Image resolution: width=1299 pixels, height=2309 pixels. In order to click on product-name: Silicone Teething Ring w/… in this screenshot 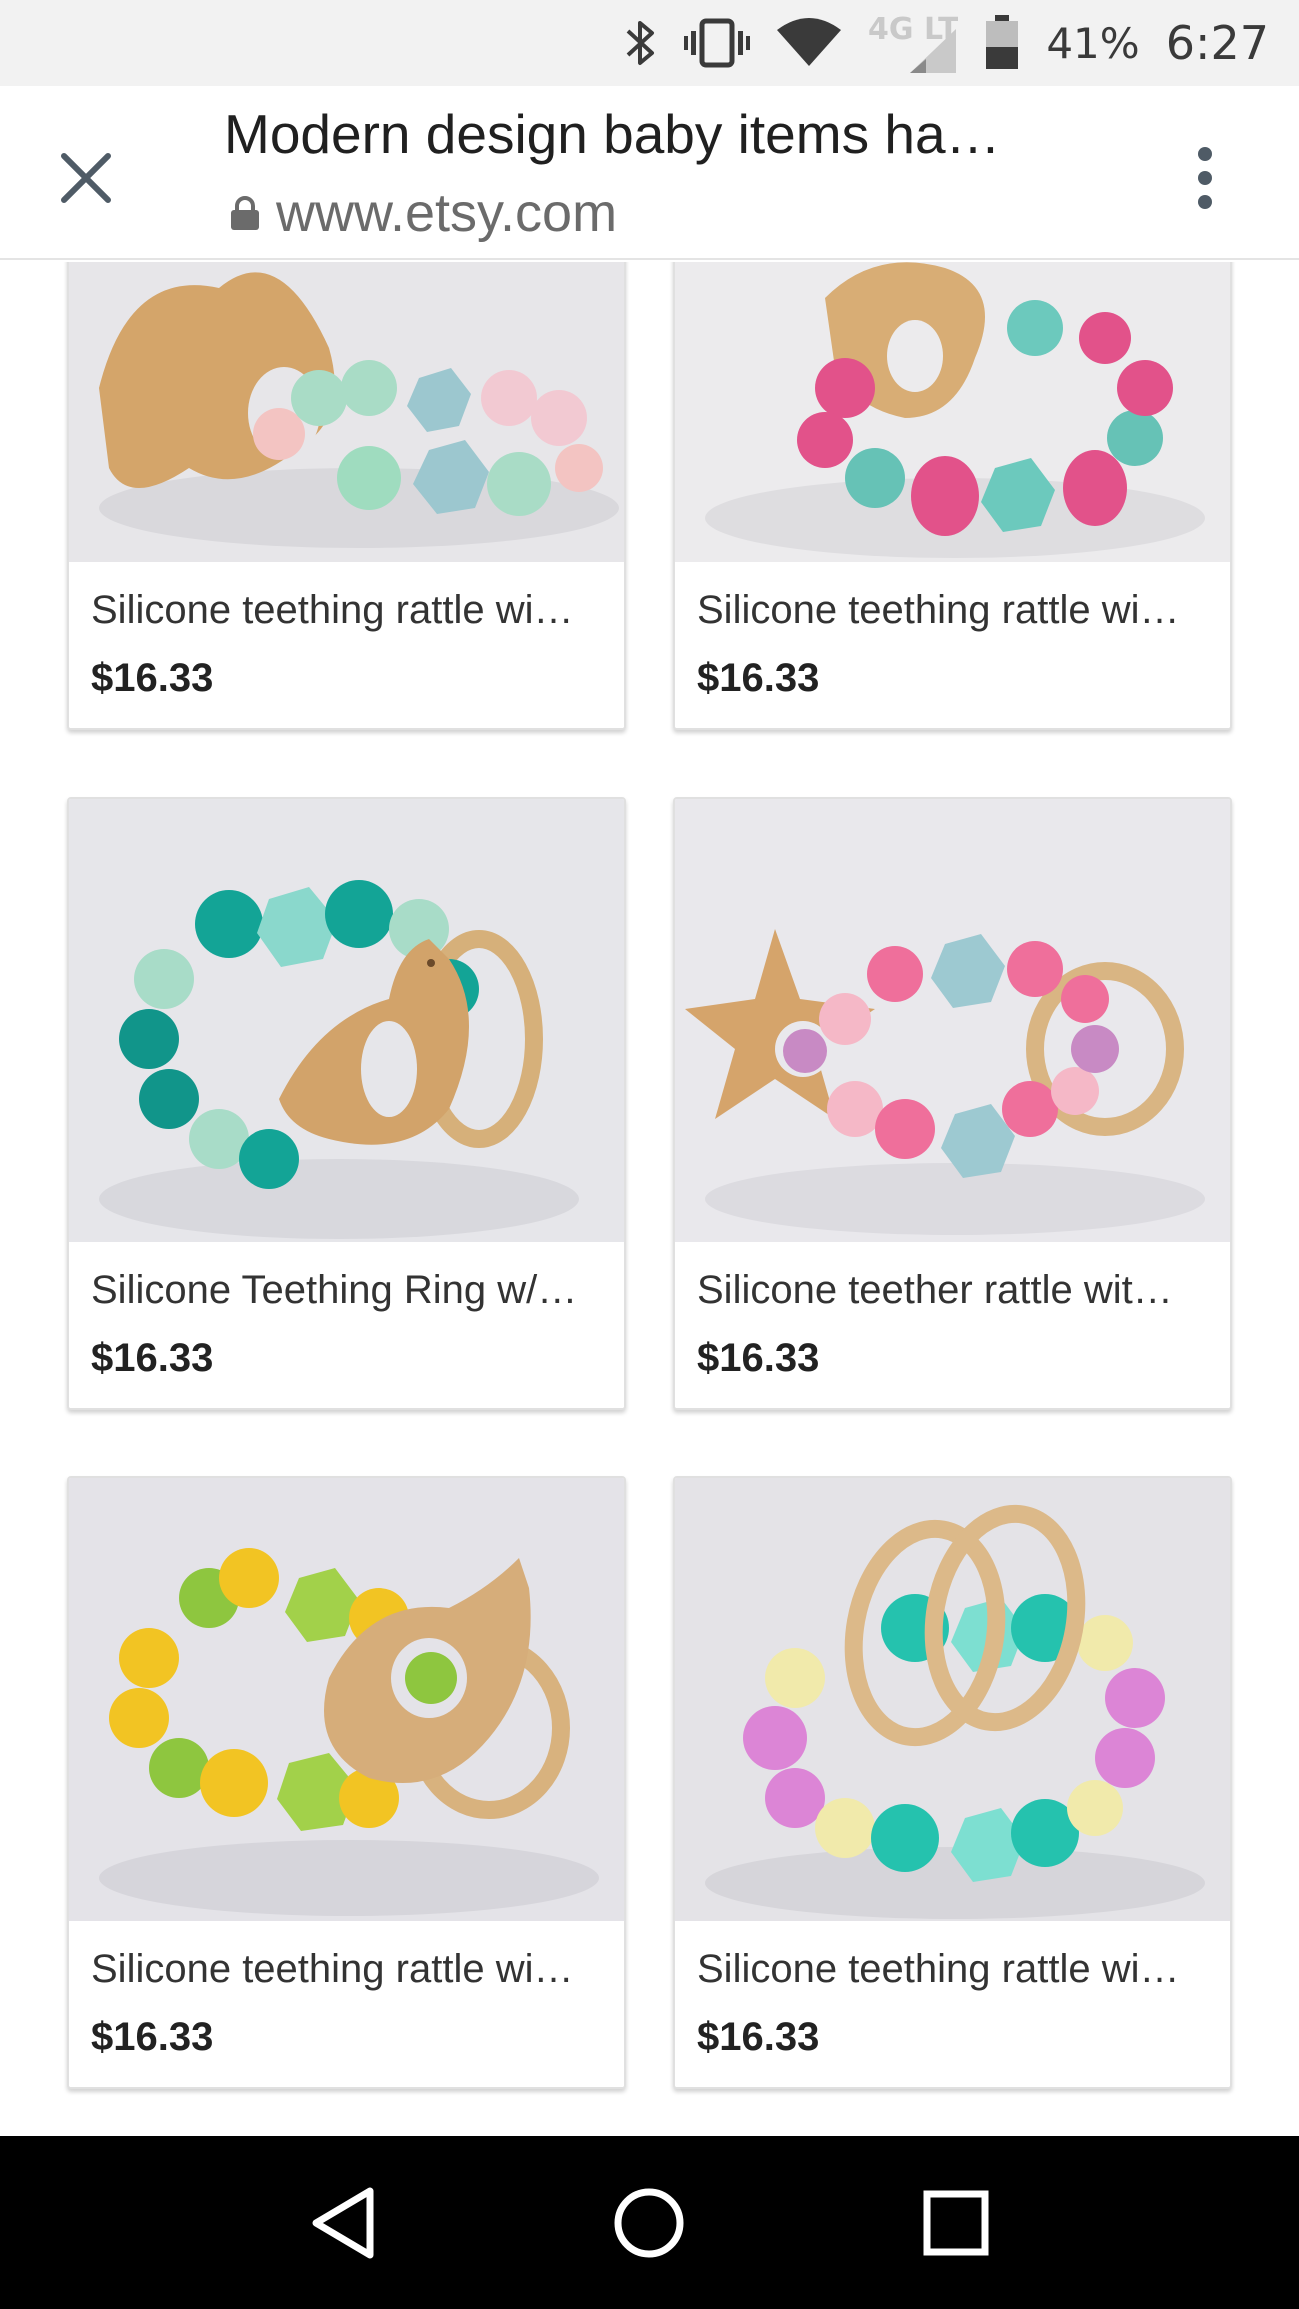, I will do `click(334, 1290)`.